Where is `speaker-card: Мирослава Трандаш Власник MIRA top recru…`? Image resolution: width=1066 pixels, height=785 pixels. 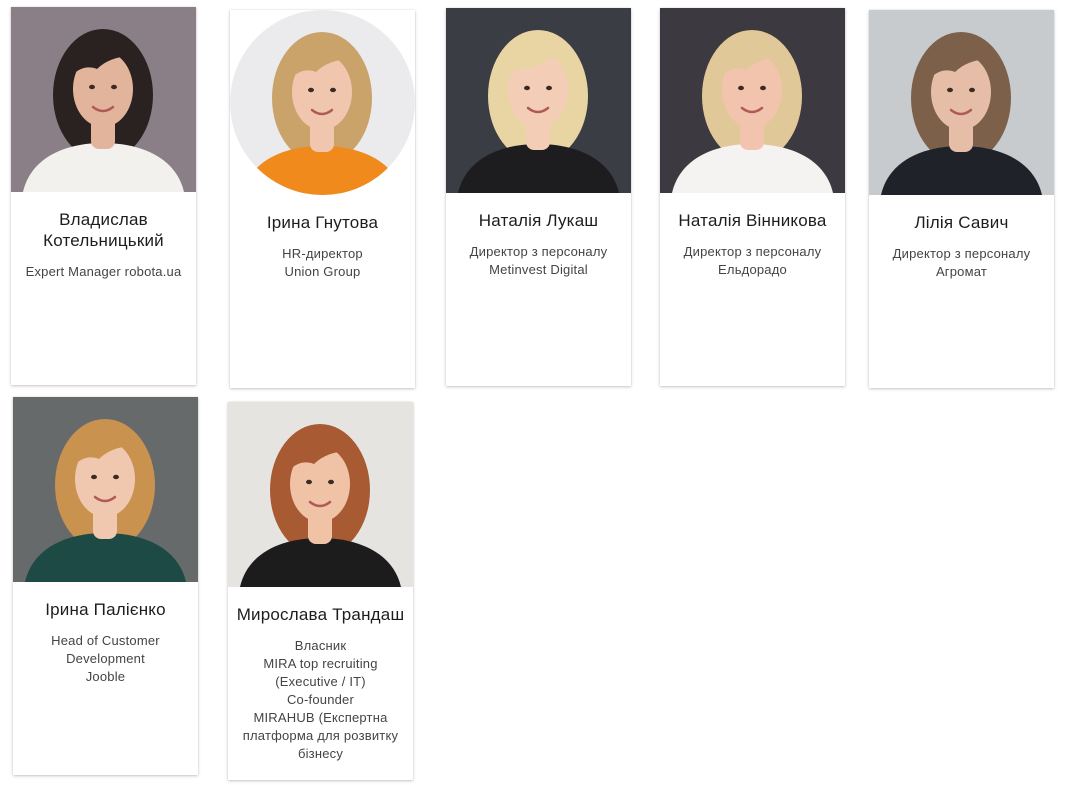 speaker-card: Мирослава Трандаш Власник MIRA top recru… is located at coordinates (320, 591).